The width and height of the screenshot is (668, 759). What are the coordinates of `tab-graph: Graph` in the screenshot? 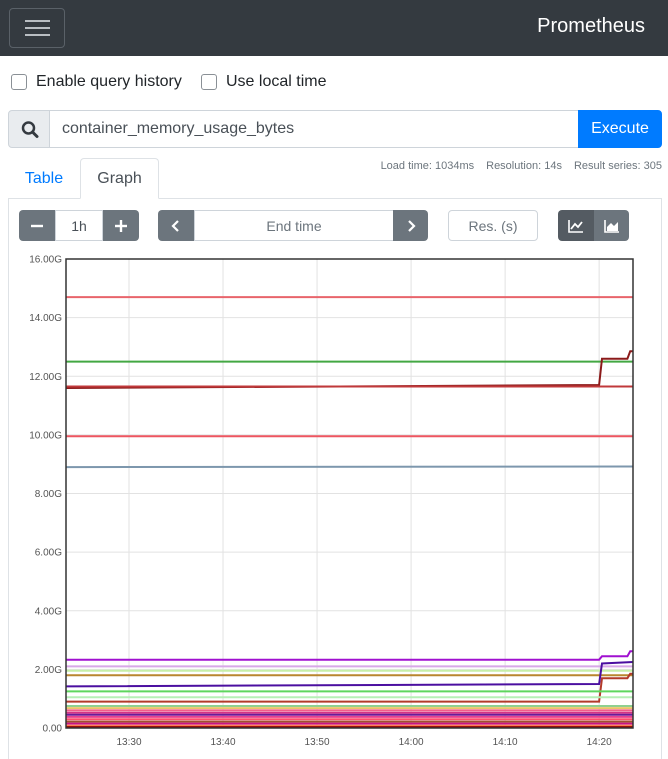 It's located at (119, 178).